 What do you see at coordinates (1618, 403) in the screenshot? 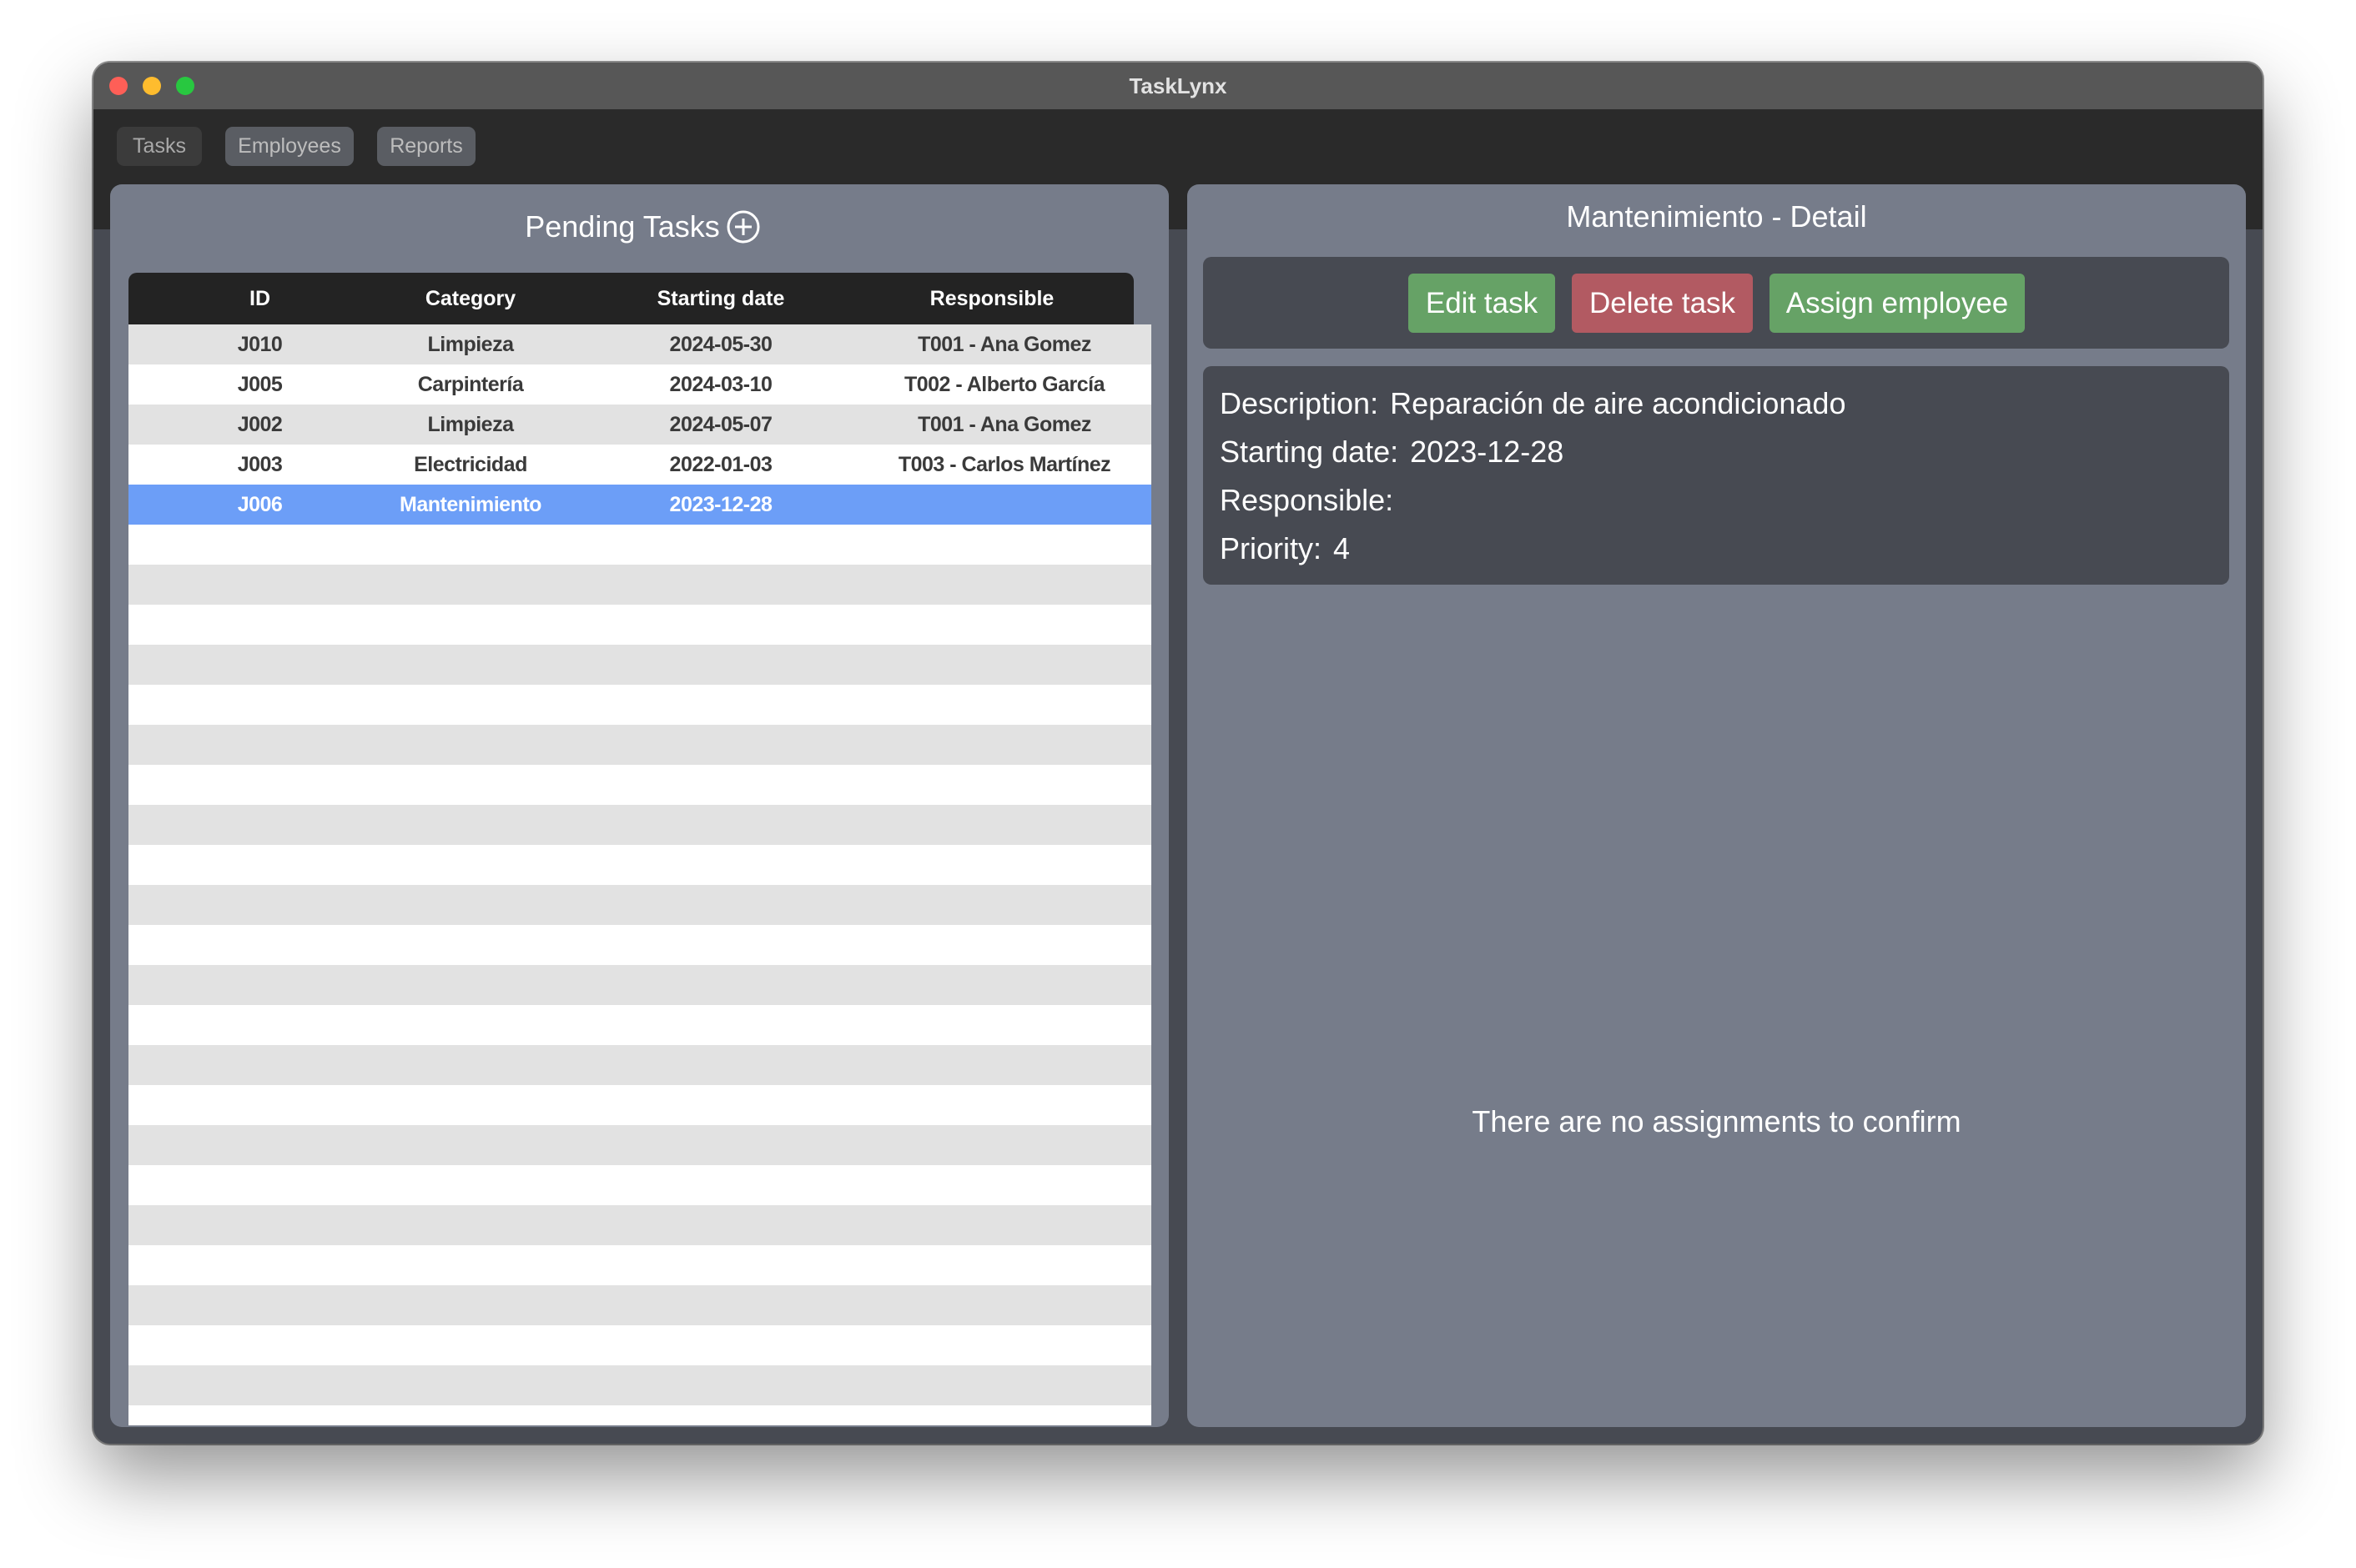
I see `description-value: Reparación de aire acondicionado` at bounding box center [1618, 403].